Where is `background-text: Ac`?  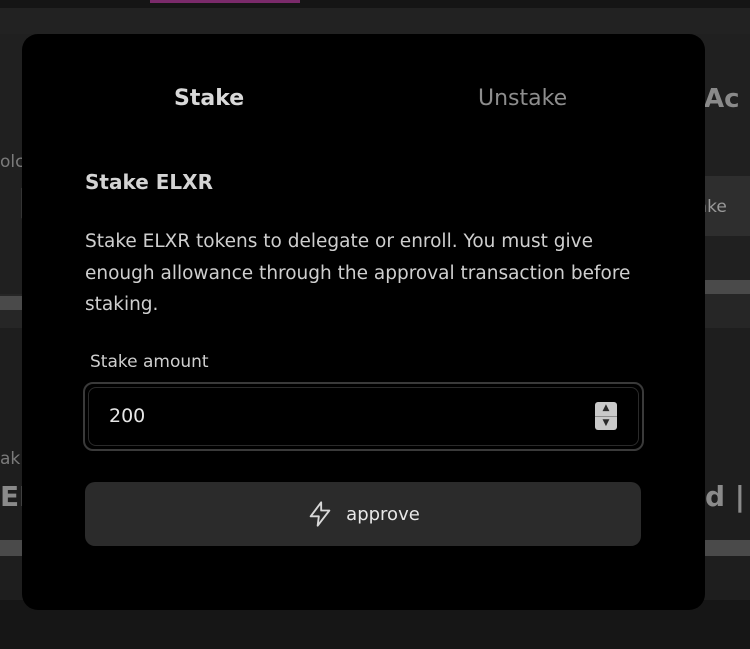
background-text: Ac is located at coordinates (722, 99).